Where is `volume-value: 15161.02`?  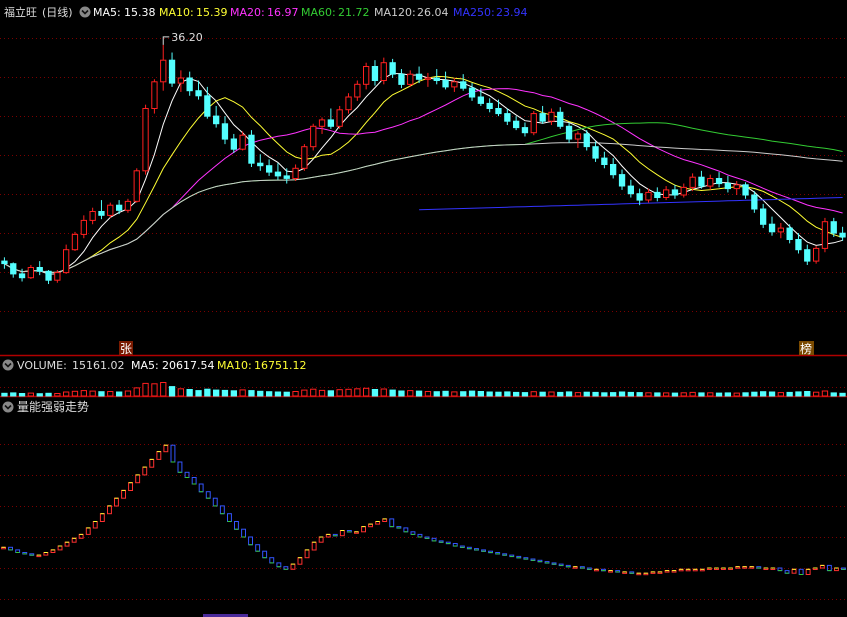
volume-value: 15161.02 is located at coordinates (98, 365).